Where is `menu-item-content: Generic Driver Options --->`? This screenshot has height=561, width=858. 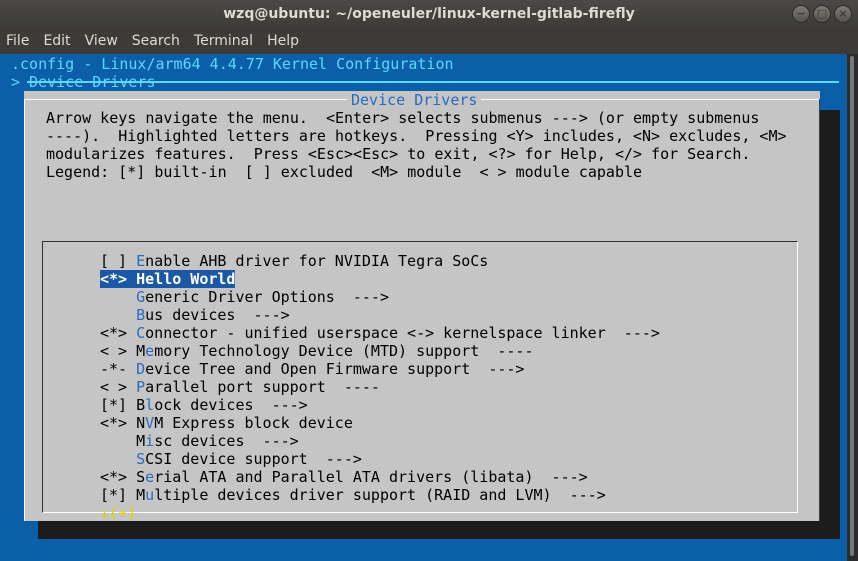 menu-item-content: Generic Driver Options ---> is located at coordinates (244, 297).